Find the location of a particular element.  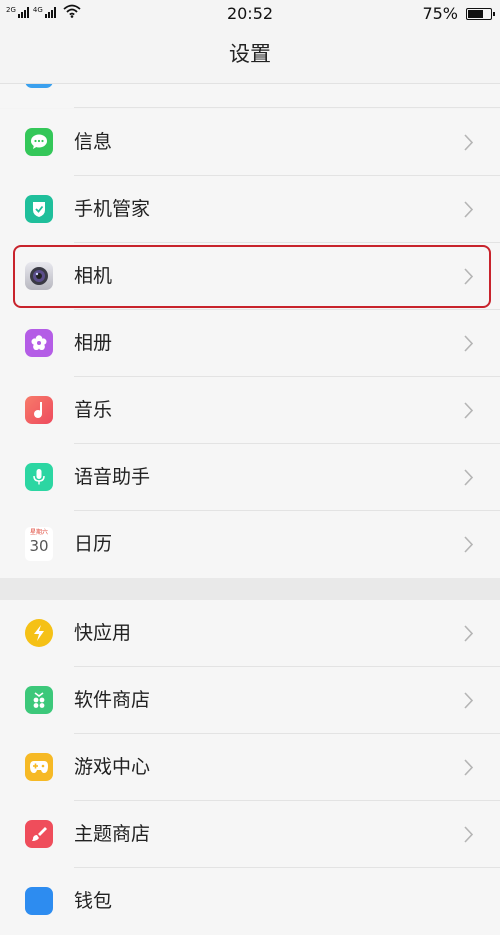

row-label: 手机管家 is located at coordinates (112, 209).